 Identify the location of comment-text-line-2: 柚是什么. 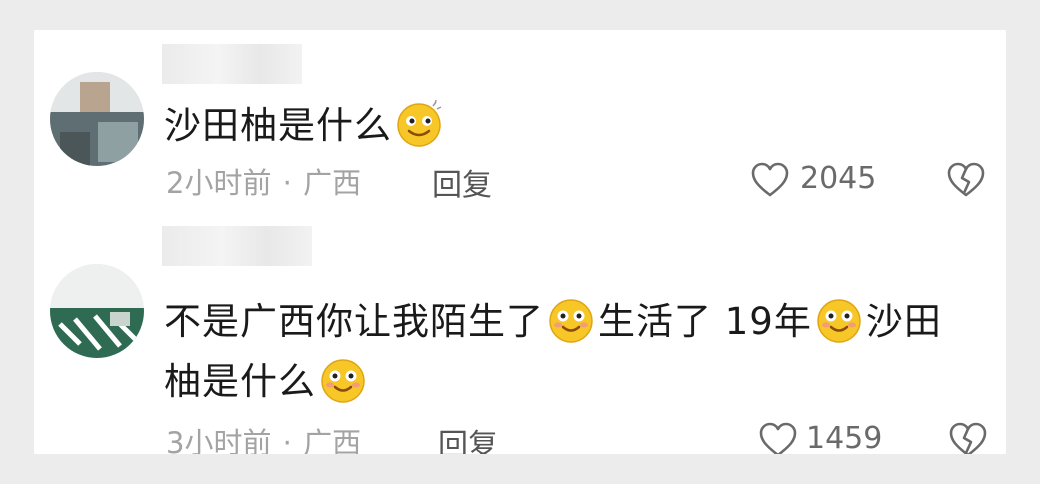
(267, 382).